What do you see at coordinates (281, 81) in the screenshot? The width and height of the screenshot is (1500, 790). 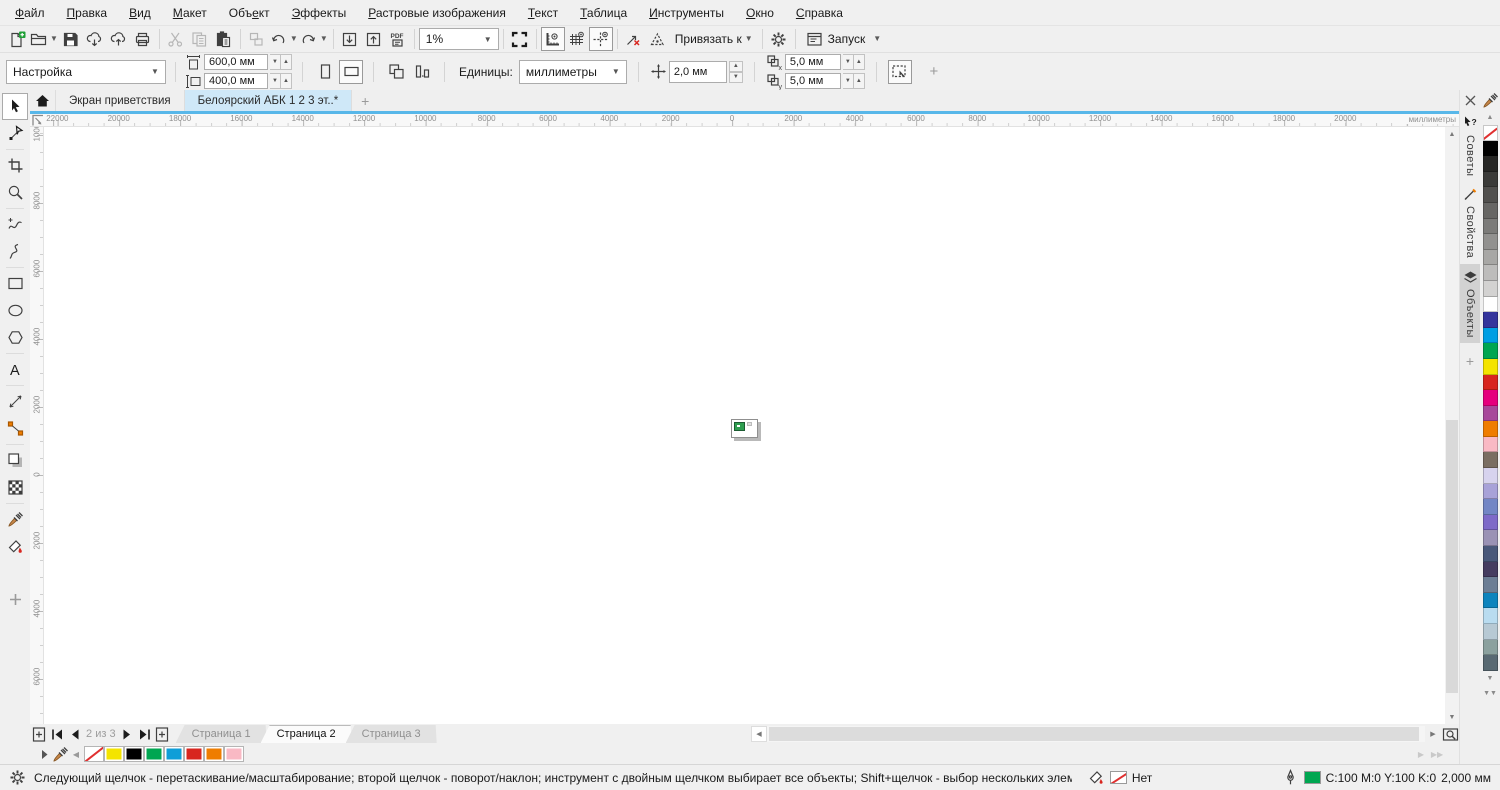 I see `page-height-spinner: ▼ ▲` at bounding box center [281, 81].